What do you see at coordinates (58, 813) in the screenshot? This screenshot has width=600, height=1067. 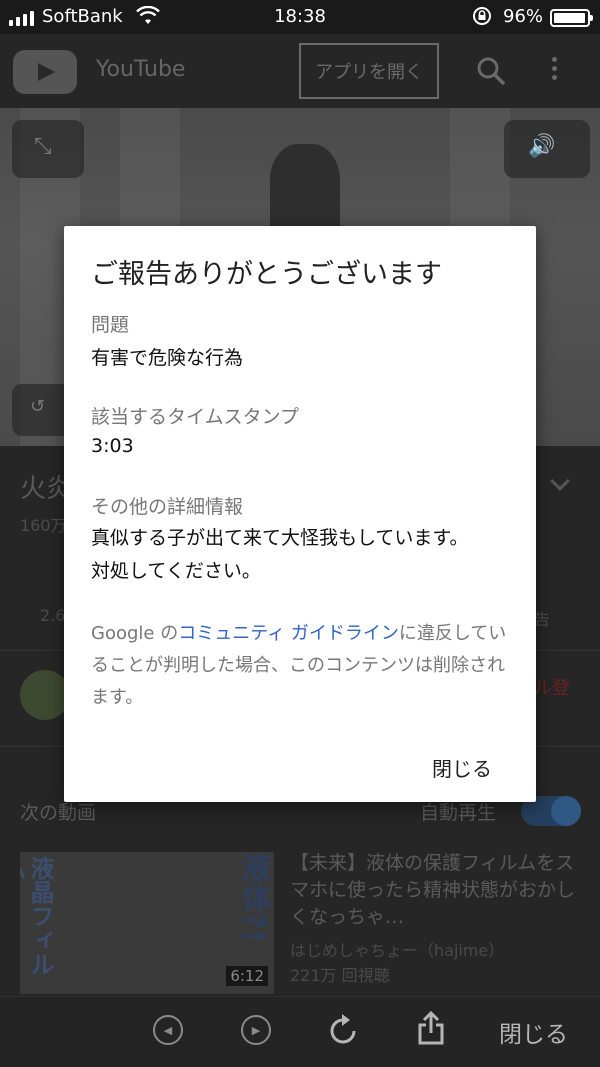 I see `up-next-label: 次の動画` at bounding box center [58, 813].